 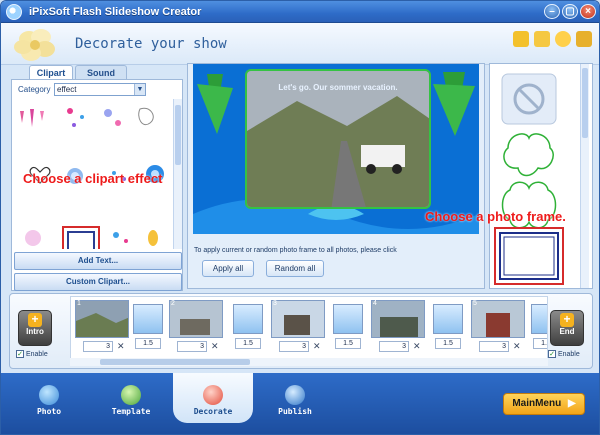 What do you see at coordinates (529, 153) in the screenshot?
I see `frame-cloud` at bounding box center [529, 153].